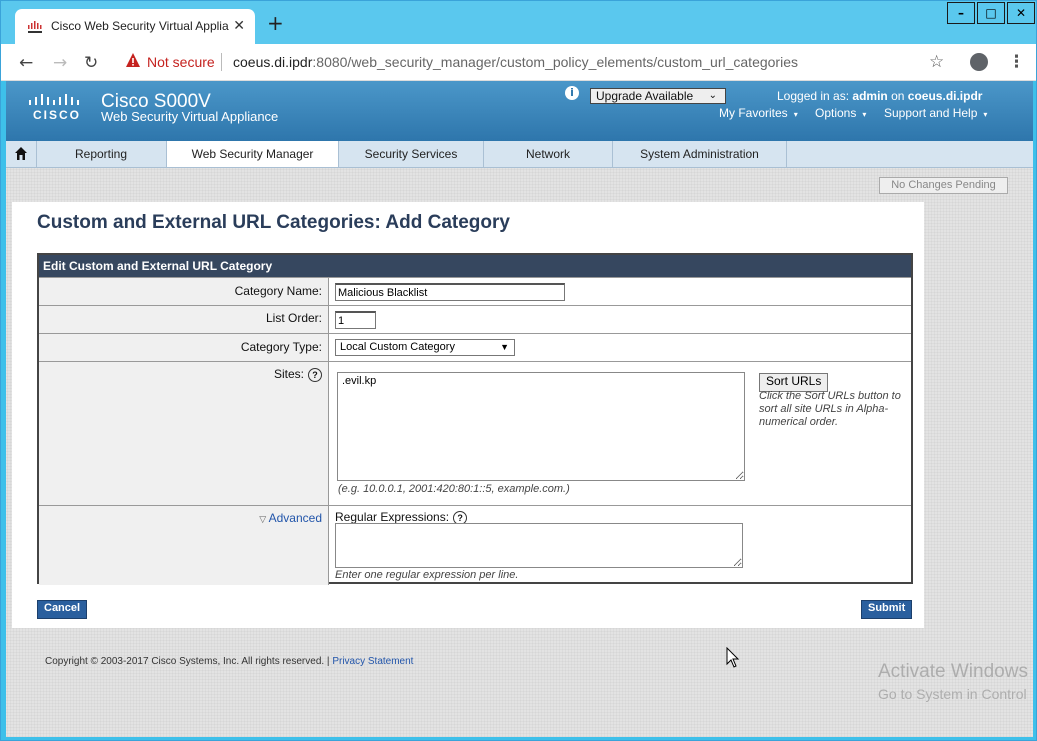  I want to click on close-tab-icon: ✕, so click(239, 26).